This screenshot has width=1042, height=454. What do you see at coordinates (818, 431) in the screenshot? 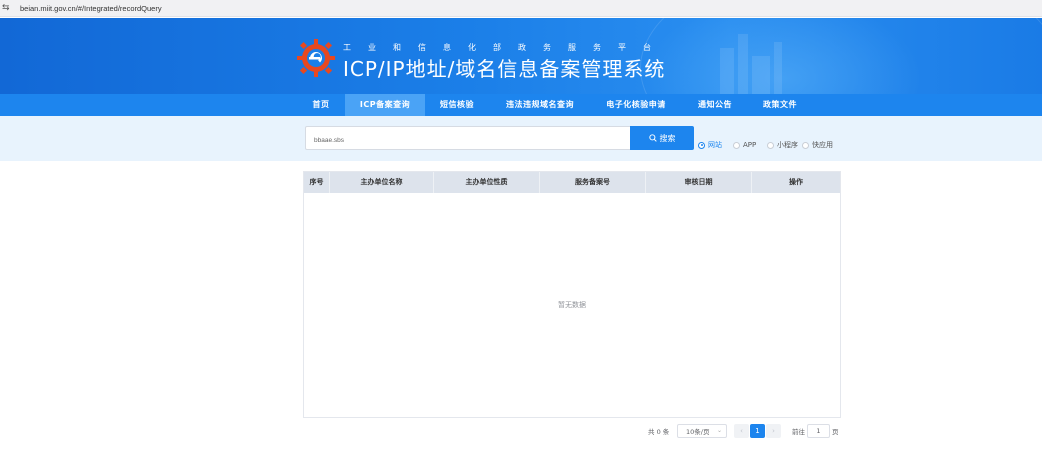
I see `goto-page-input: 1` at bounding box center [818, 431].